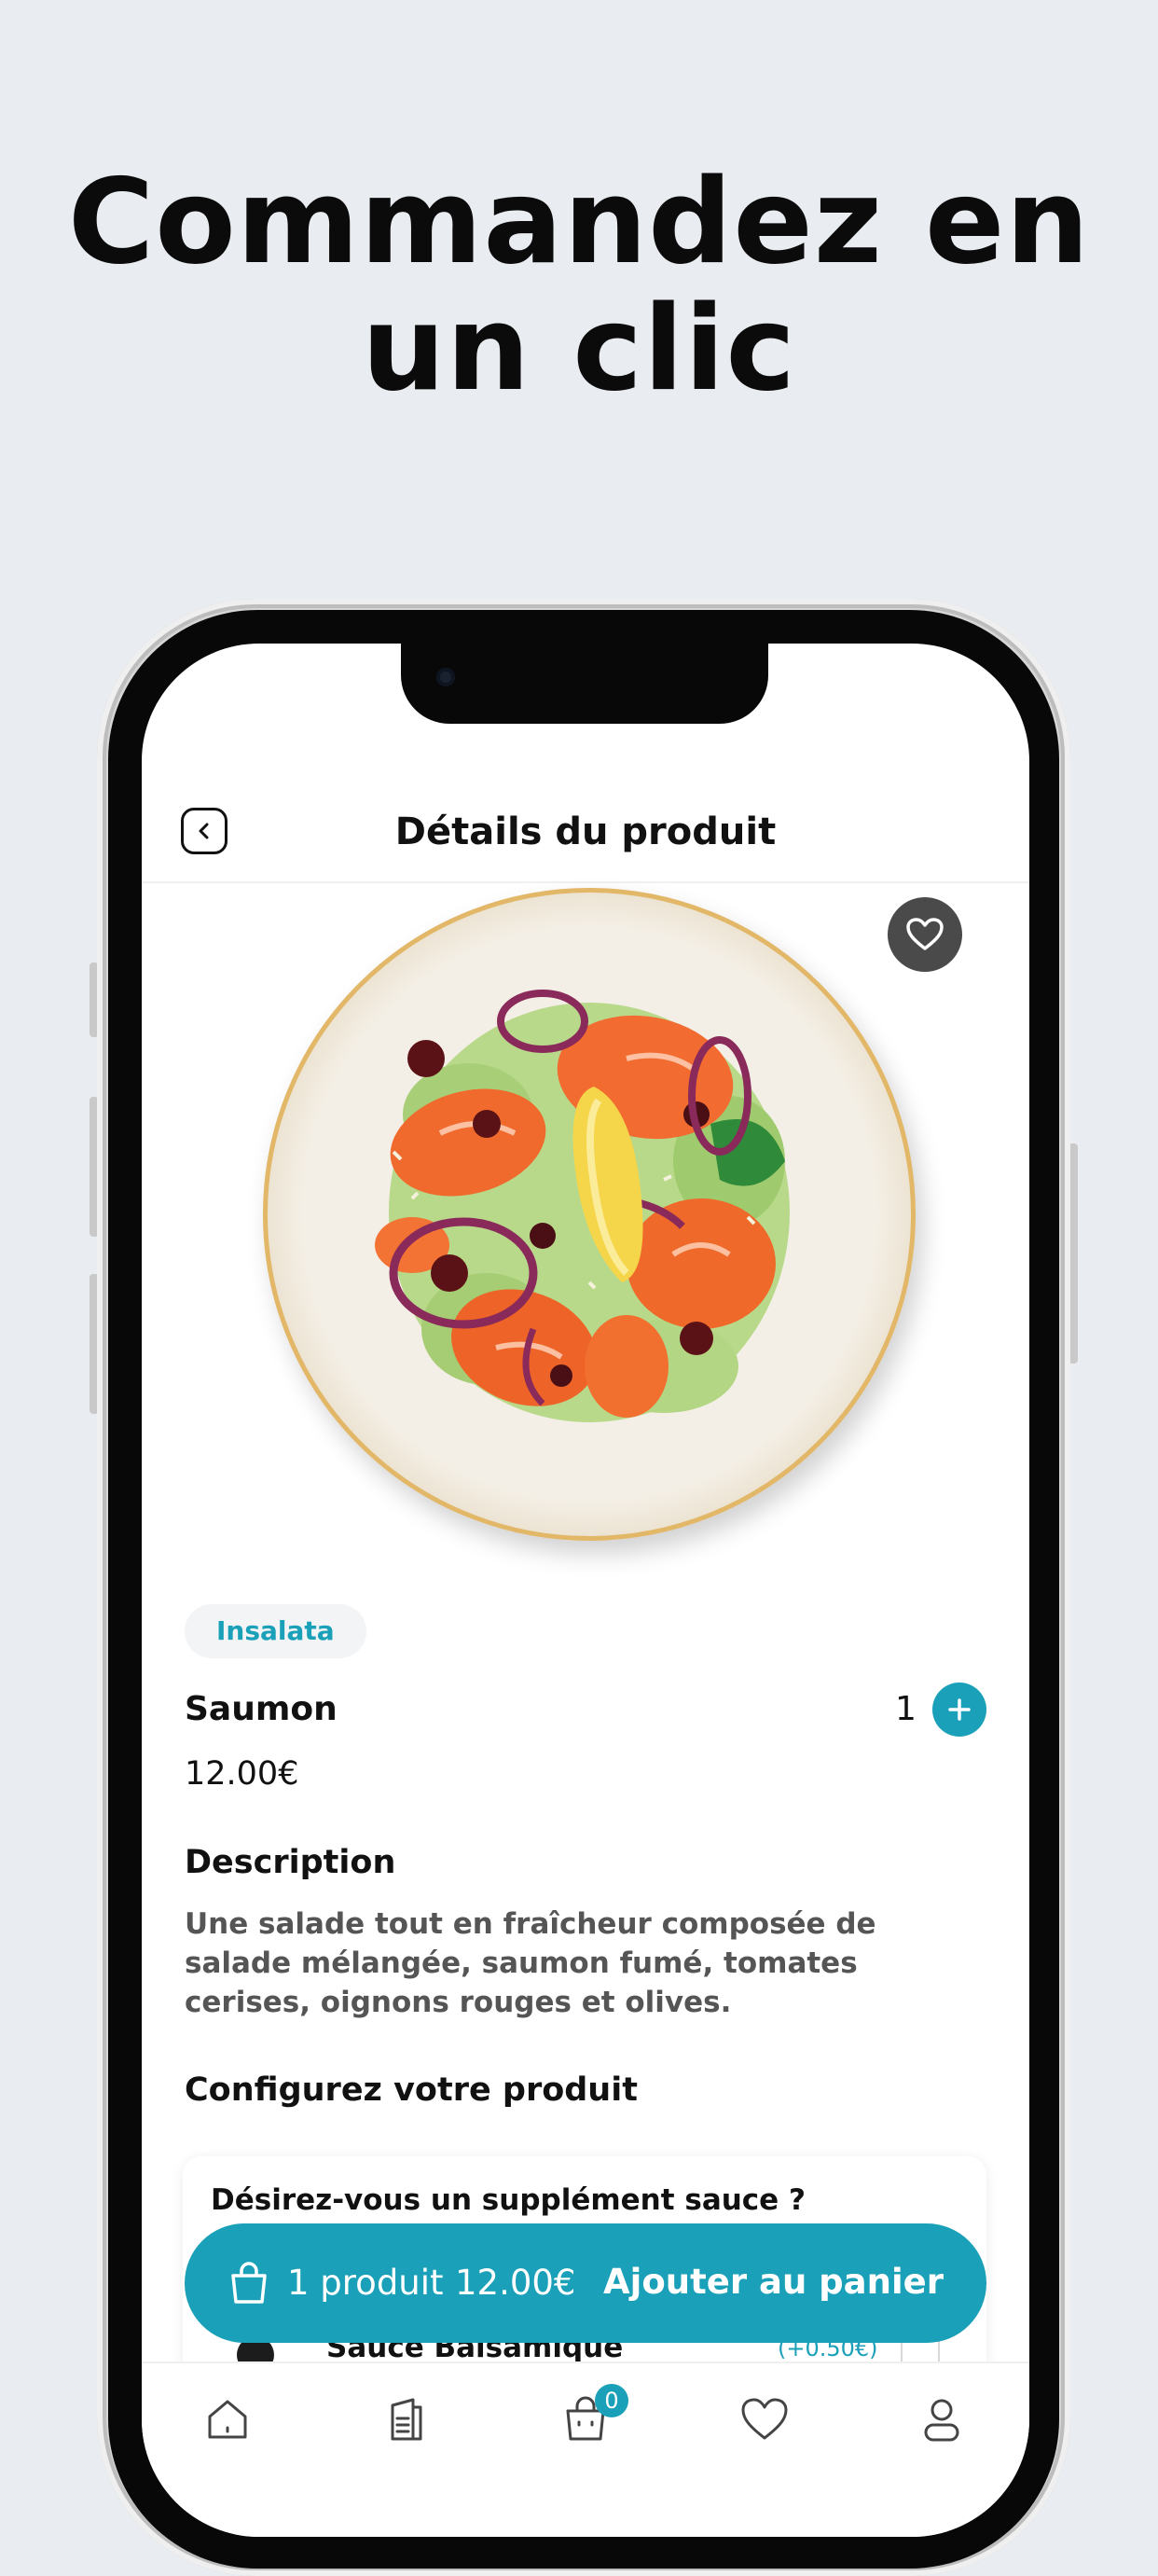  I want to click on cart-badge: 0, so click(611, 2400).